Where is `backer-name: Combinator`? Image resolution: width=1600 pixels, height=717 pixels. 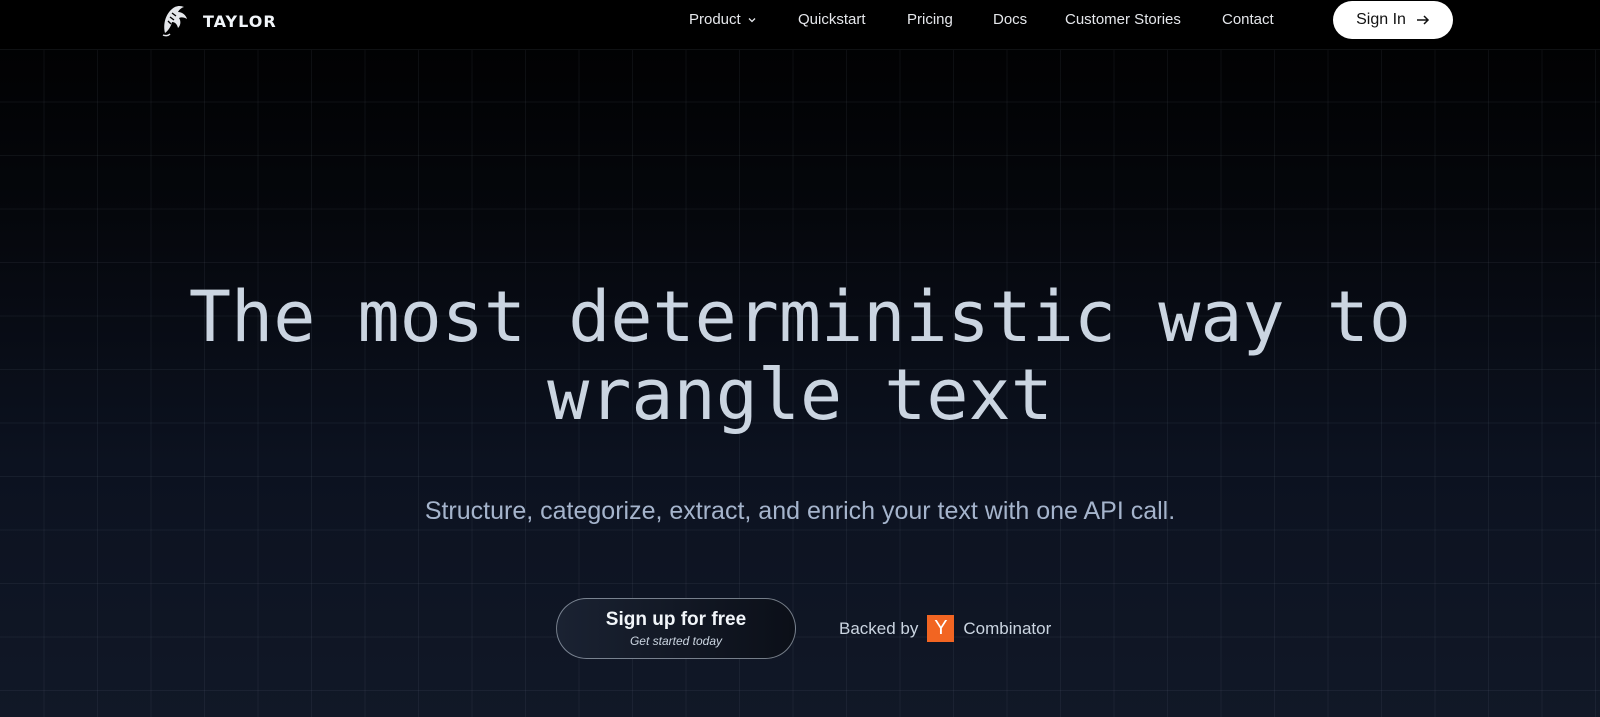 backer-name: Combinator is located at coordinates (1007, 628).